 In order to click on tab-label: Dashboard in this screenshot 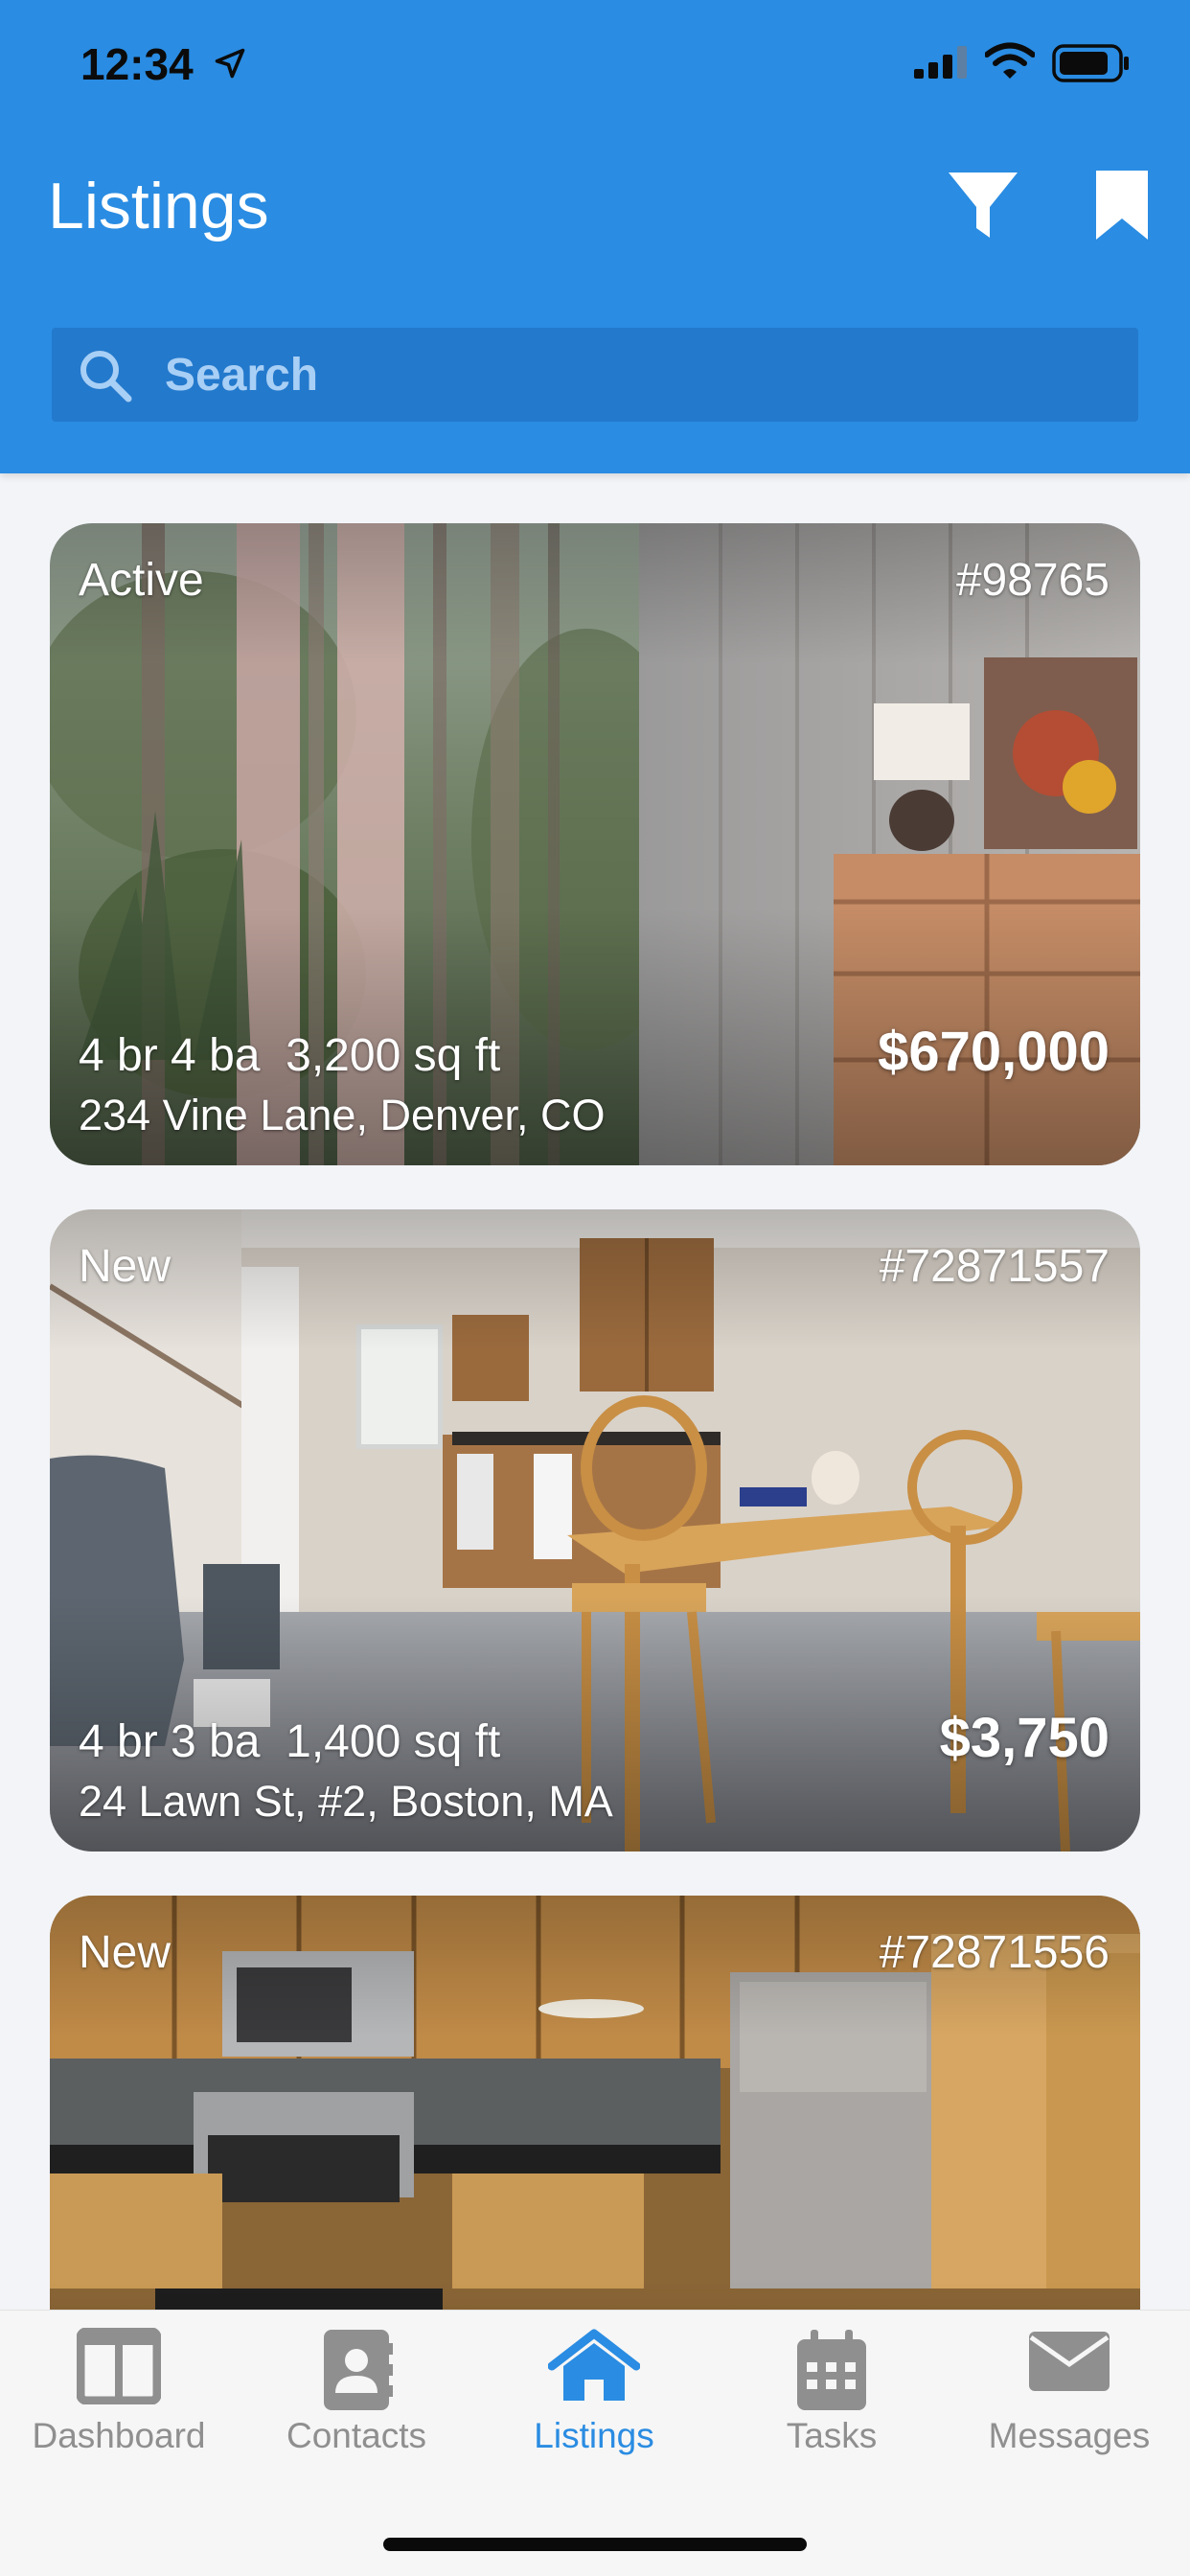, I will do `click(119, 2435)`.